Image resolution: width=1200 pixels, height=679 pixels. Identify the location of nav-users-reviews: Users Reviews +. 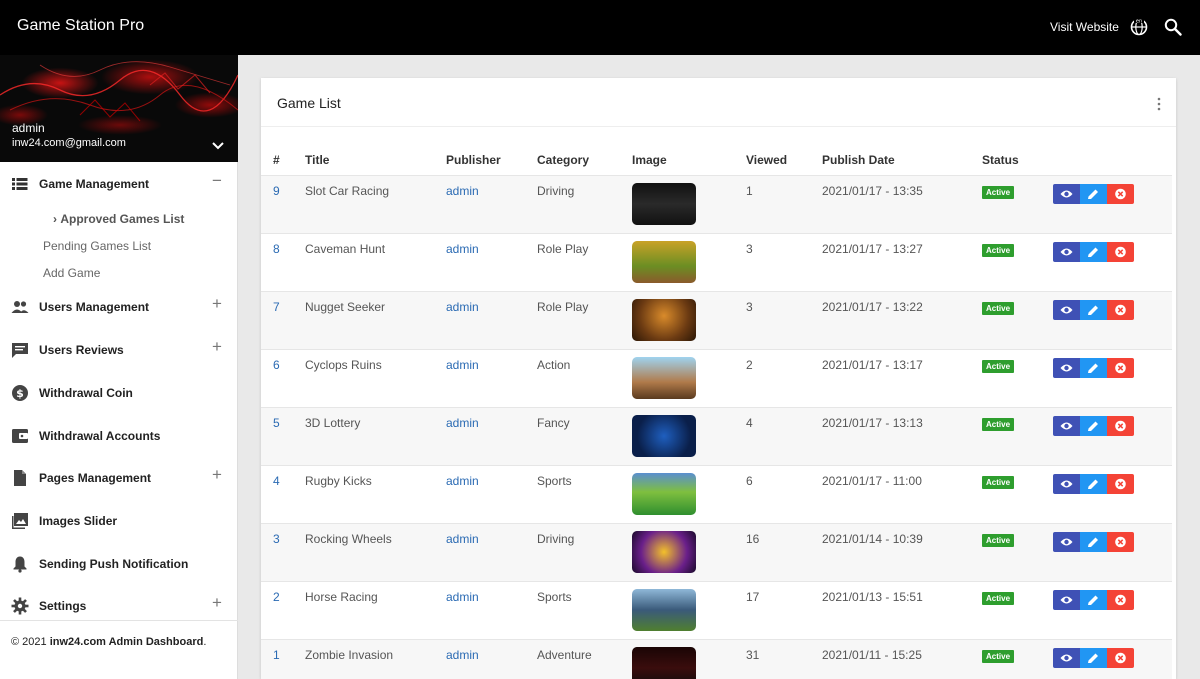
(119, 350).